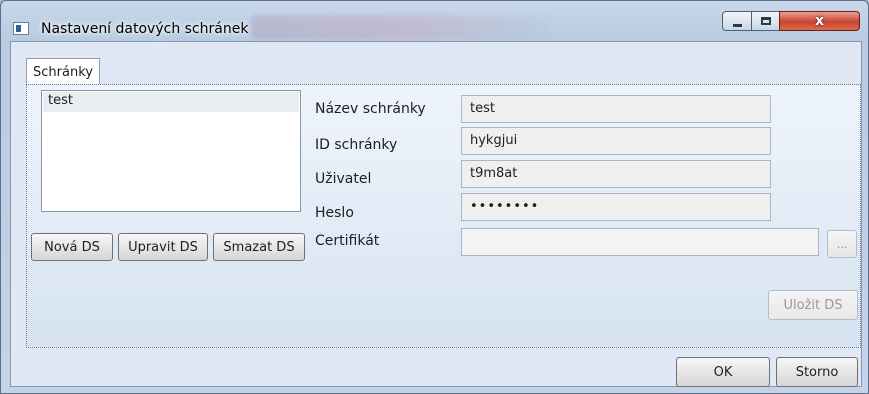 The image size is (869, 394). Describe the element at coordinates (145, 29) in the screenshot. I see `window-title: Nastavení datových schránek` at that location.